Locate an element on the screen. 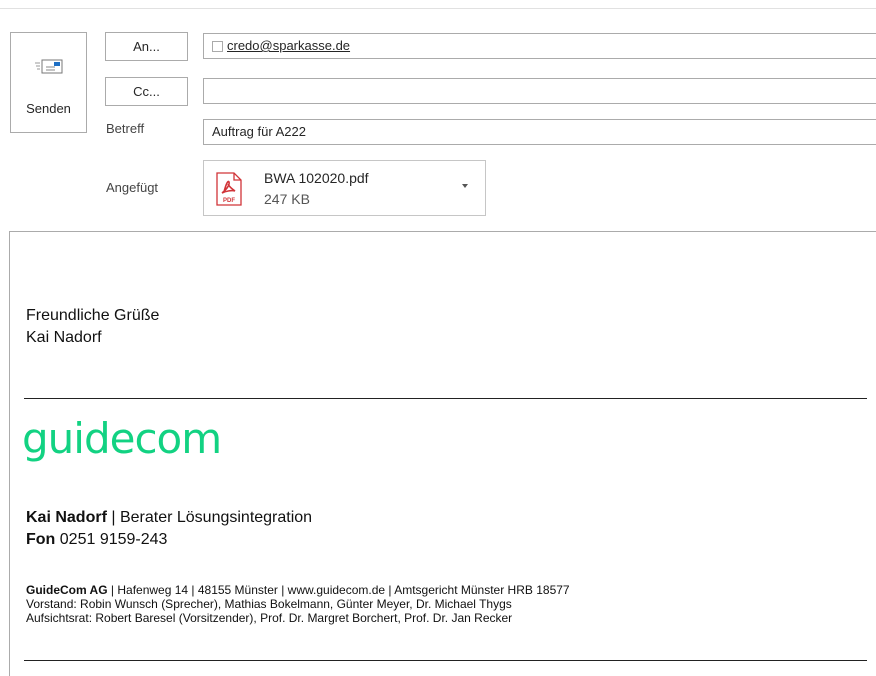 This screenshot has height=676, width=876. signature-divider-bottom is located at coordinates (445, 660).